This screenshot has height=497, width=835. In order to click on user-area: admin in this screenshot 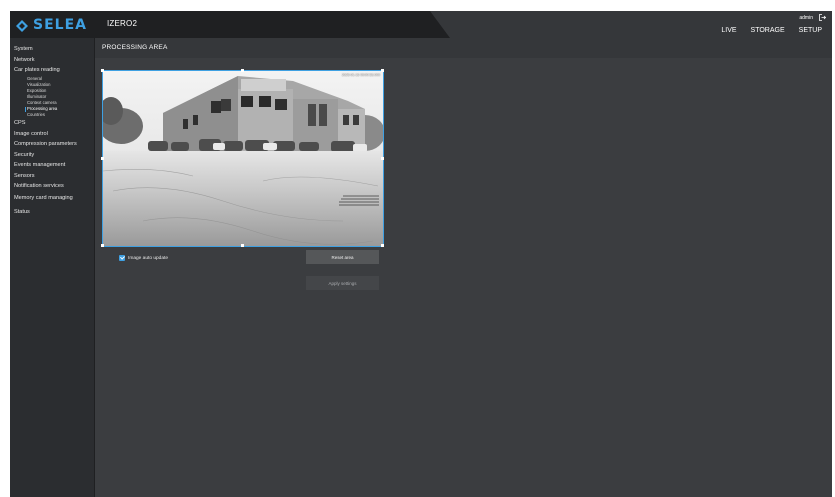, I will do `click(813, 17)`.